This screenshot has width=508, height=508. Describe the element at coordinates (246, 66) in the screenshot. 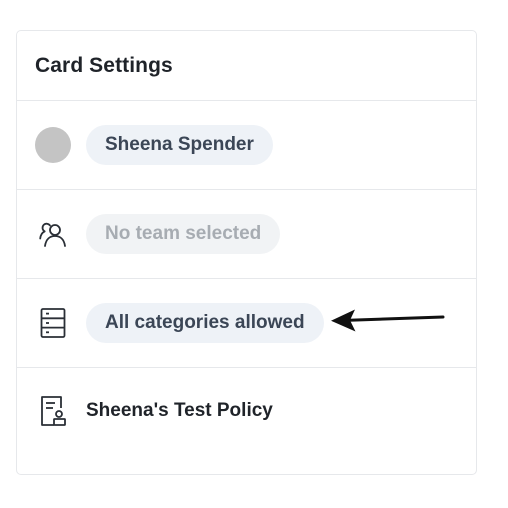

I see `card-settings-header: Card Settings` at that location.